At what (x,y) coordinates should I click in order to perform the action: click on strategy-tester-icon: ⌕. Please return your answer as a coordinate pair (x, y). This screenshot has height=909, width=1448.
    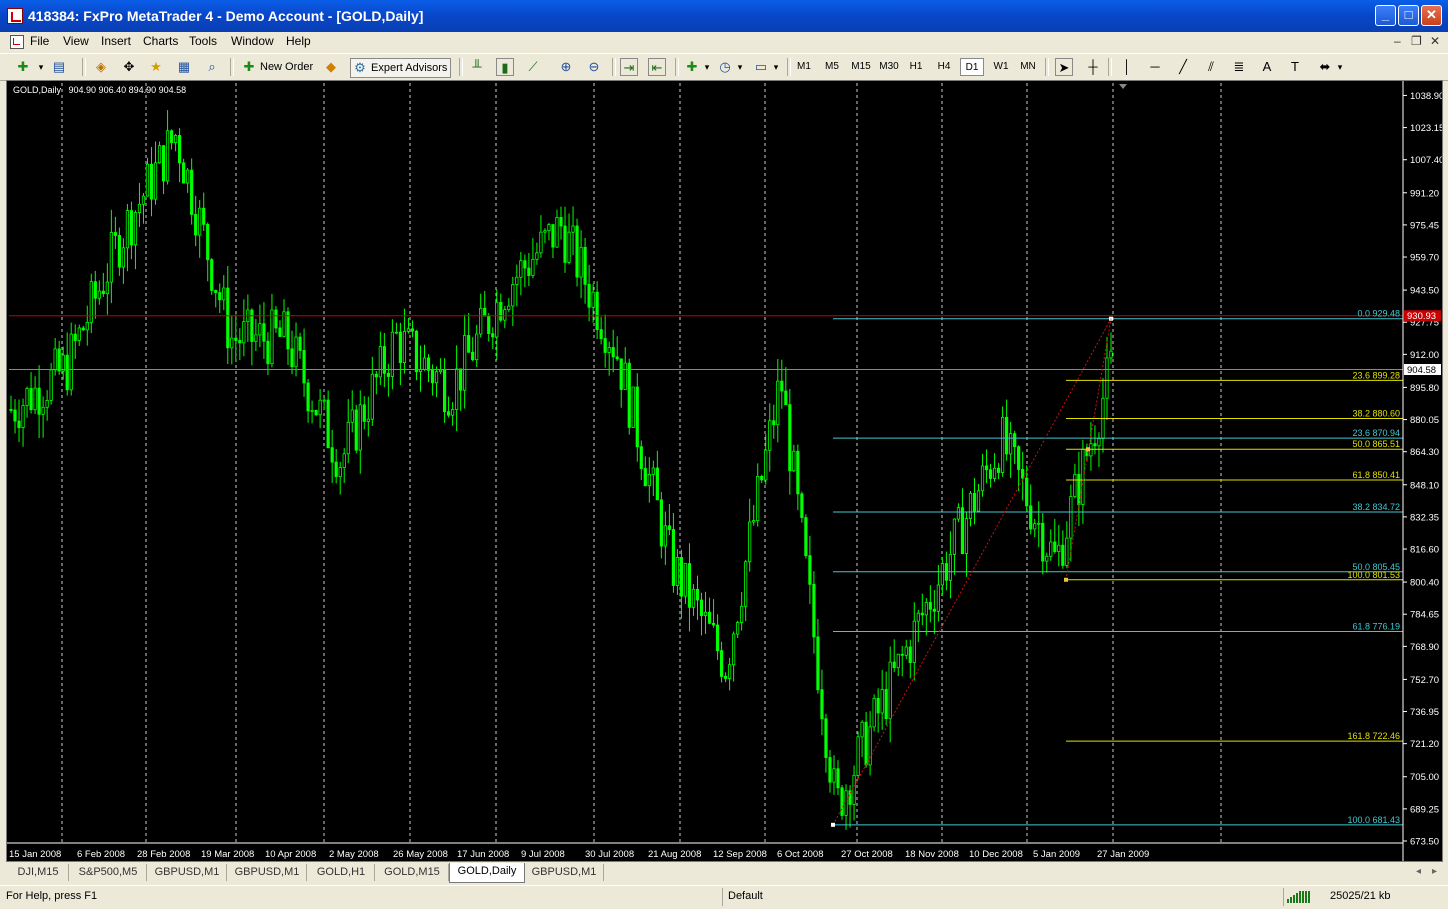
    Looking at the image, I should click on (212, 67).